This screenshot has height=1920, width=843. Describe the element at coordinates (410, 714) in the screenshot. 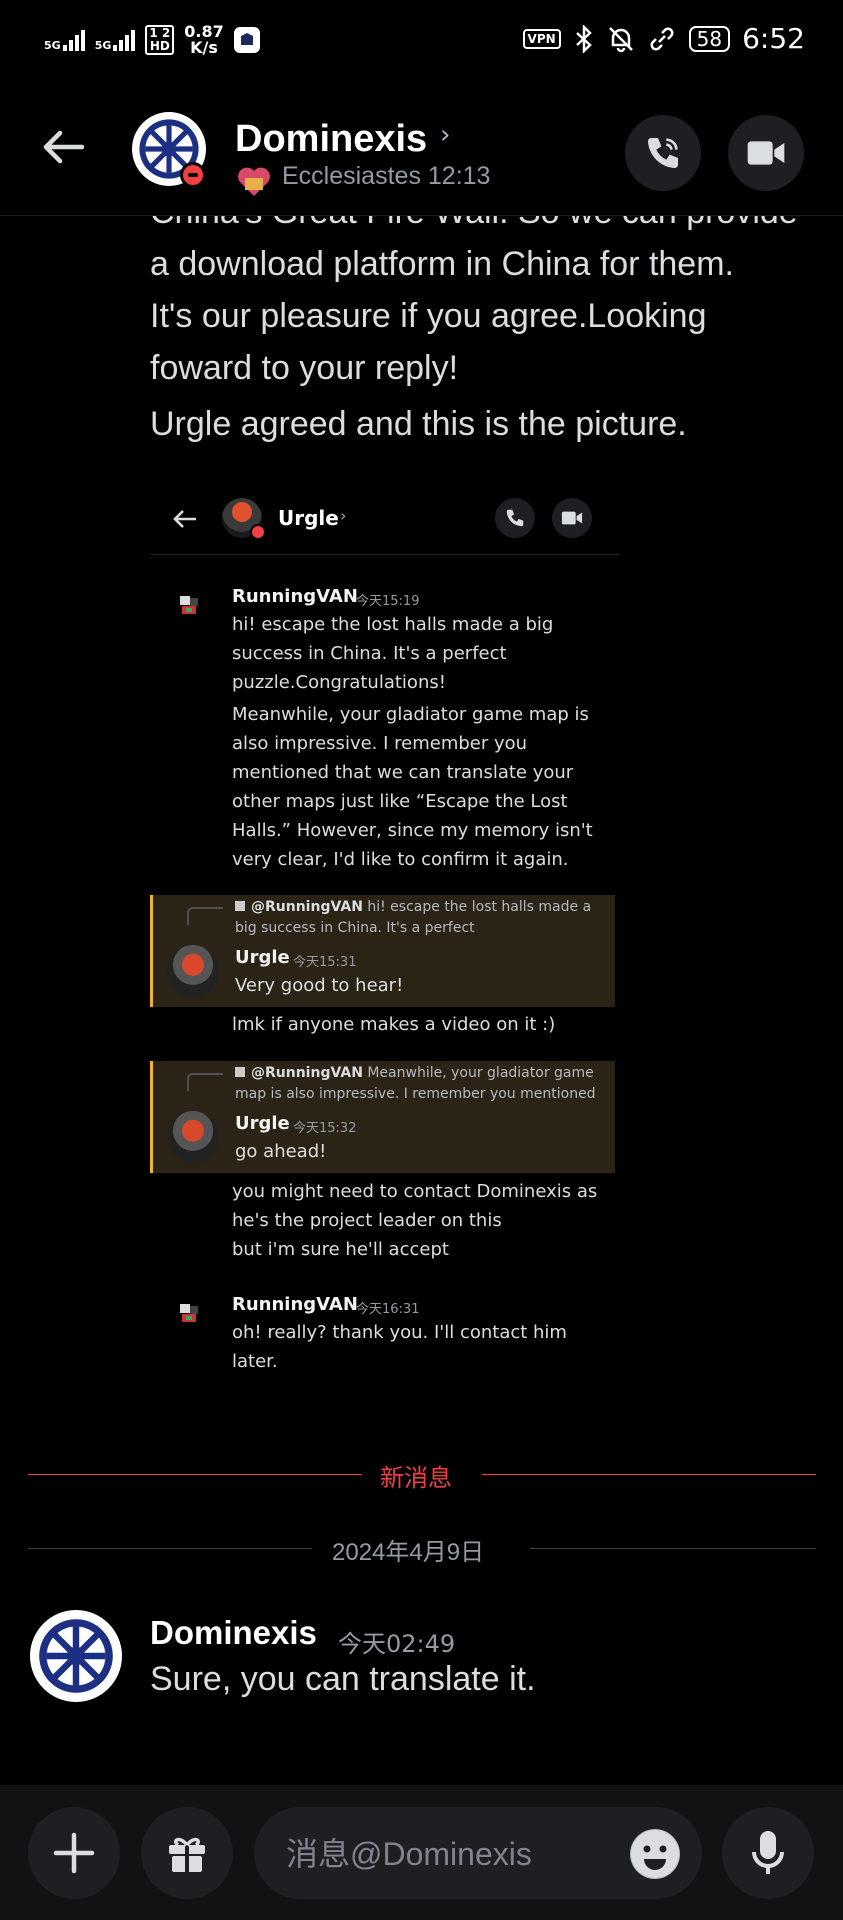

I see `text-line: Meanwhile, your gladiator game map is` at that location.